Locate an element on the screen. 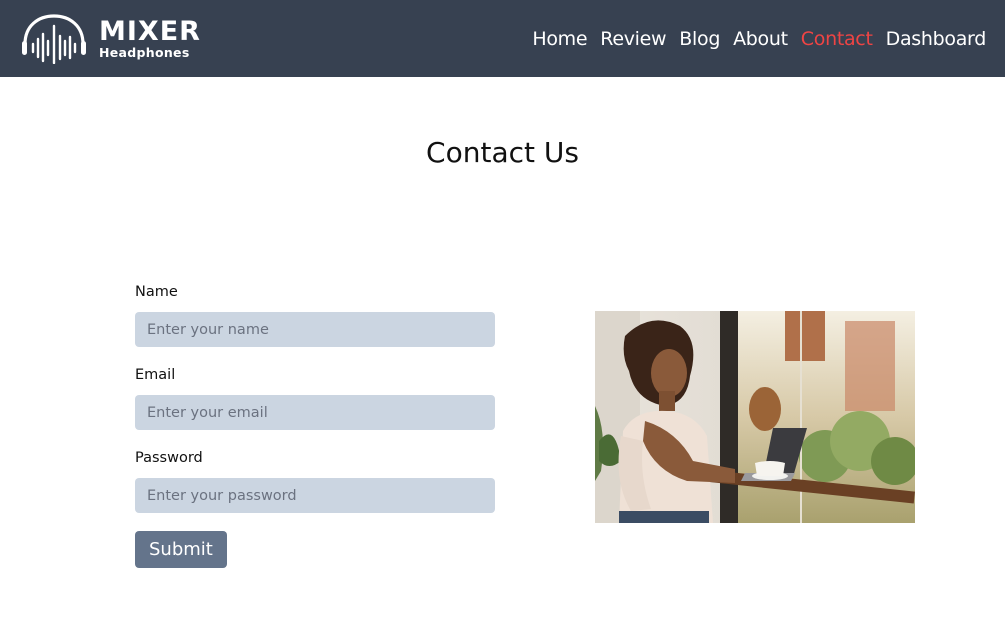  brand-logo: MIXER Headphones is located at coordinates (110, 38).